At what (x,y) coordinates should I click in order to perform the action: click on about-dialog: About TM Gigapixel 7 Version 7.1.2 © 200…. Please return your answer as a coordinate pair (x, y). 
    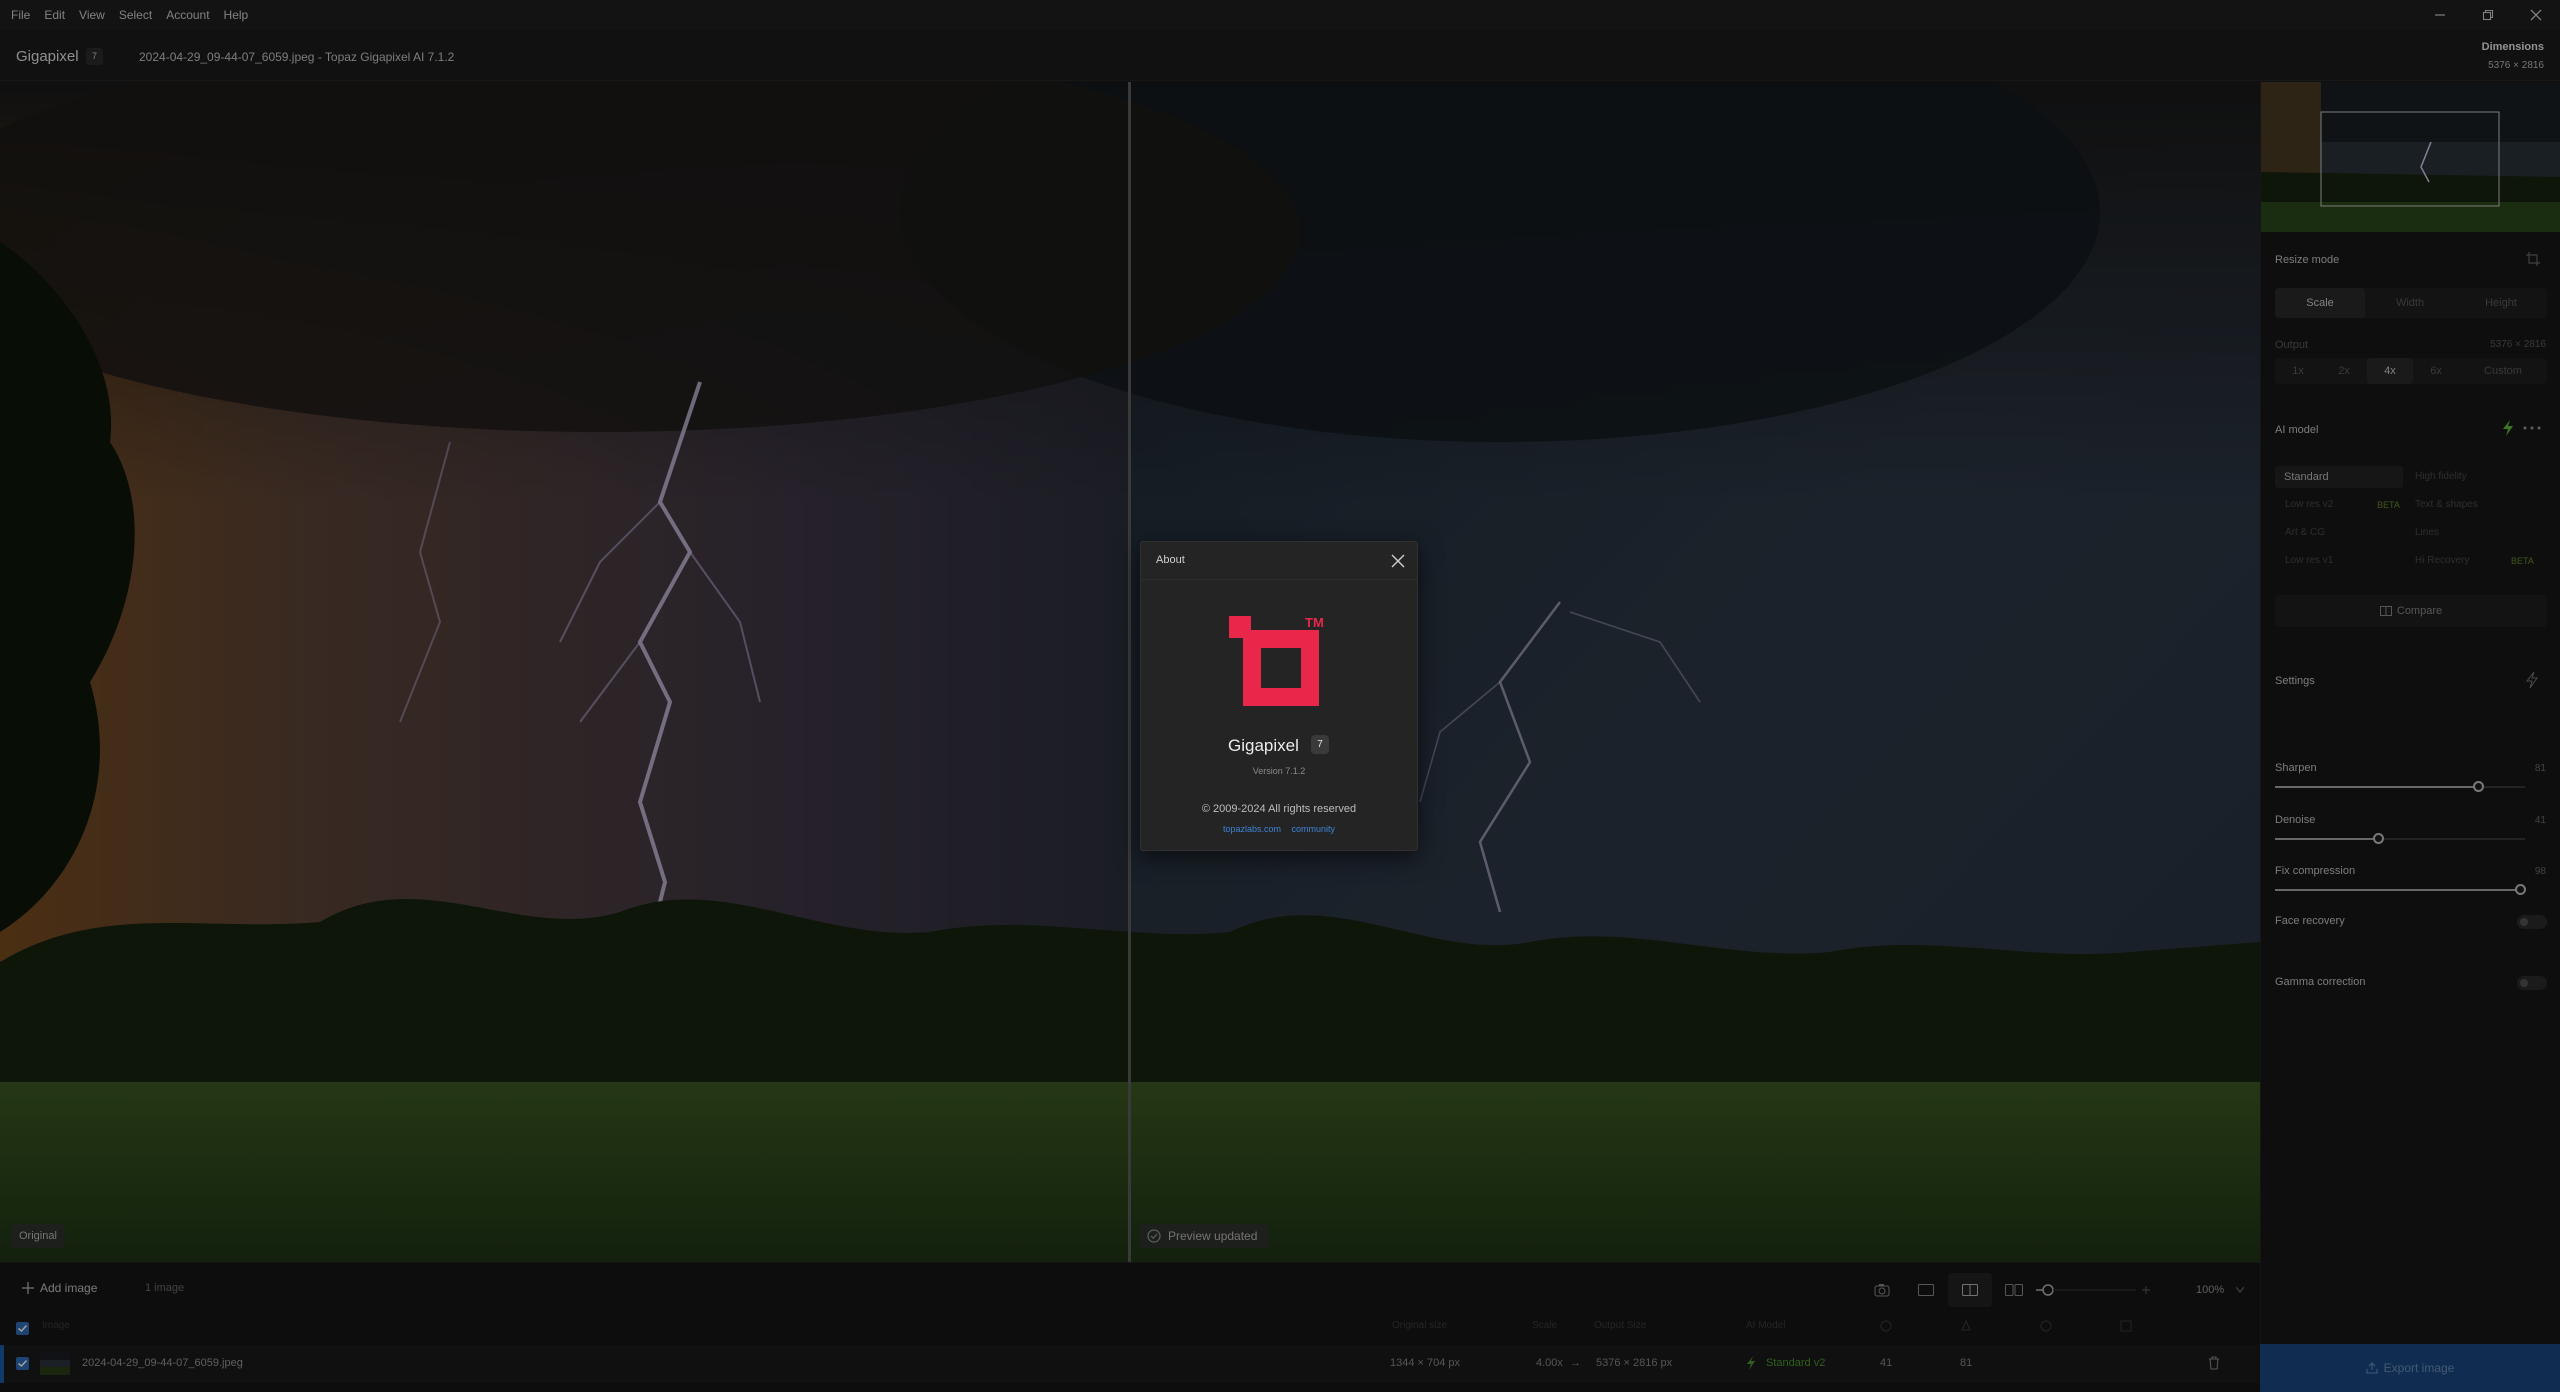
    Looking at the image, I should click on (1279, 696).